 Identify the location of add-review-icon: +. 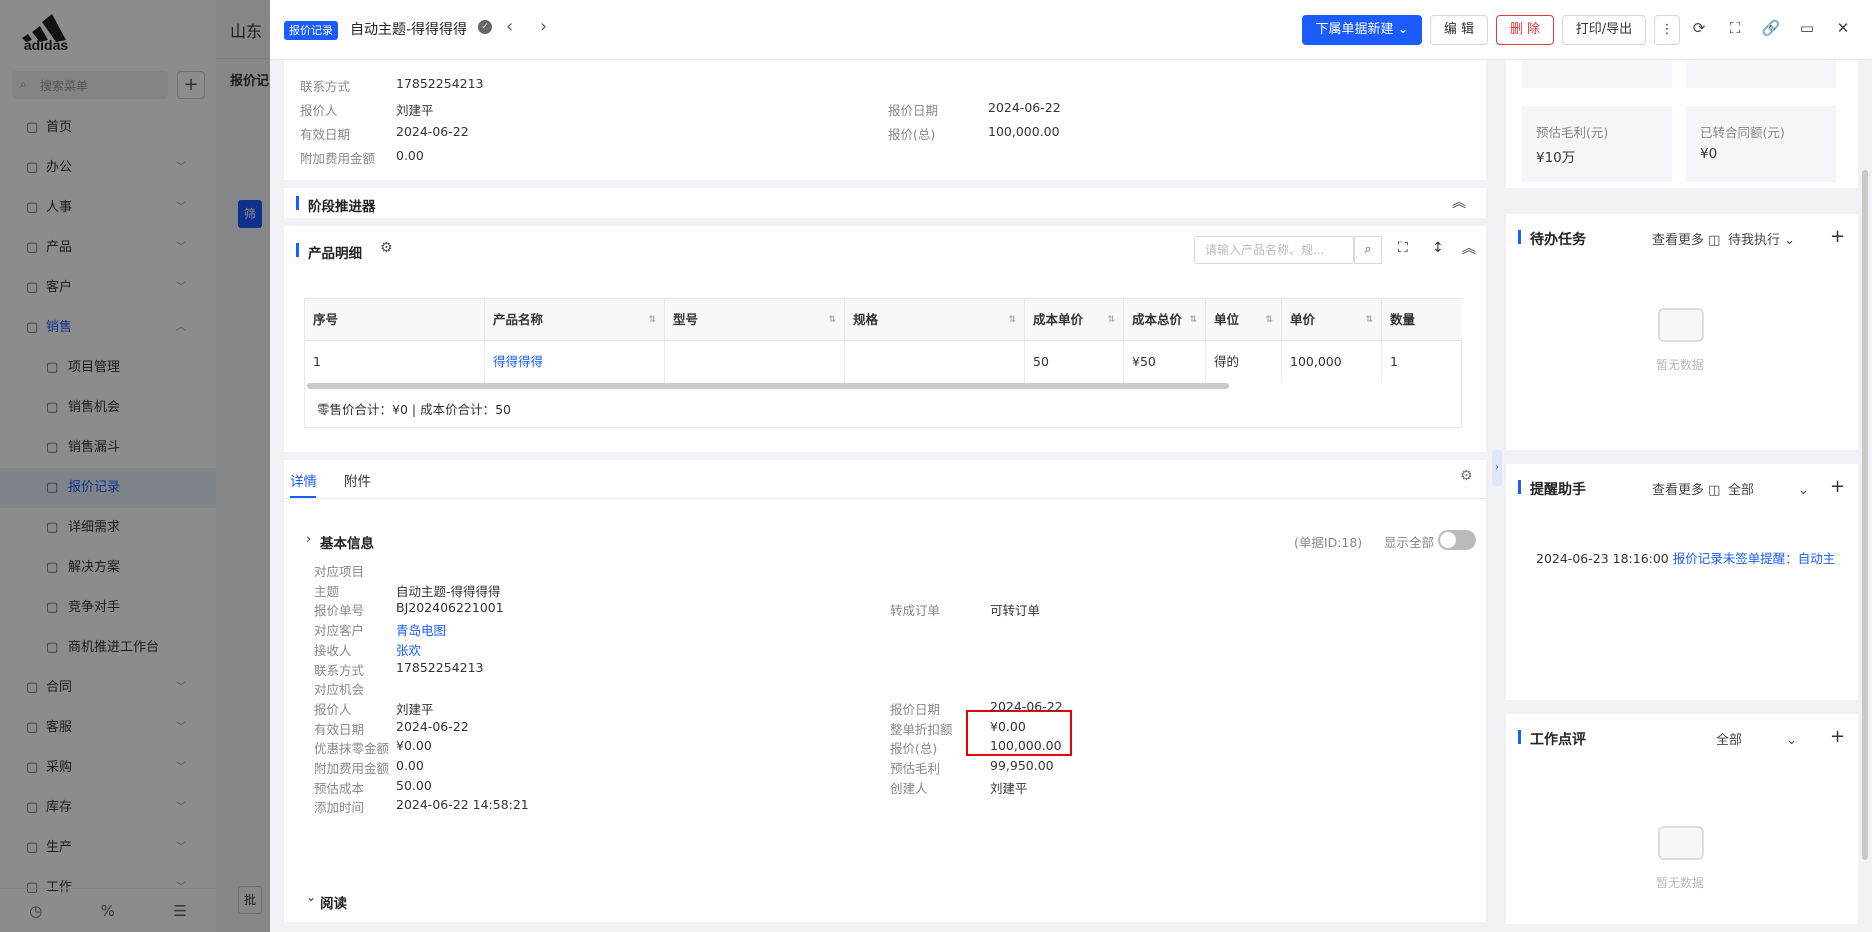
(1837, 736).